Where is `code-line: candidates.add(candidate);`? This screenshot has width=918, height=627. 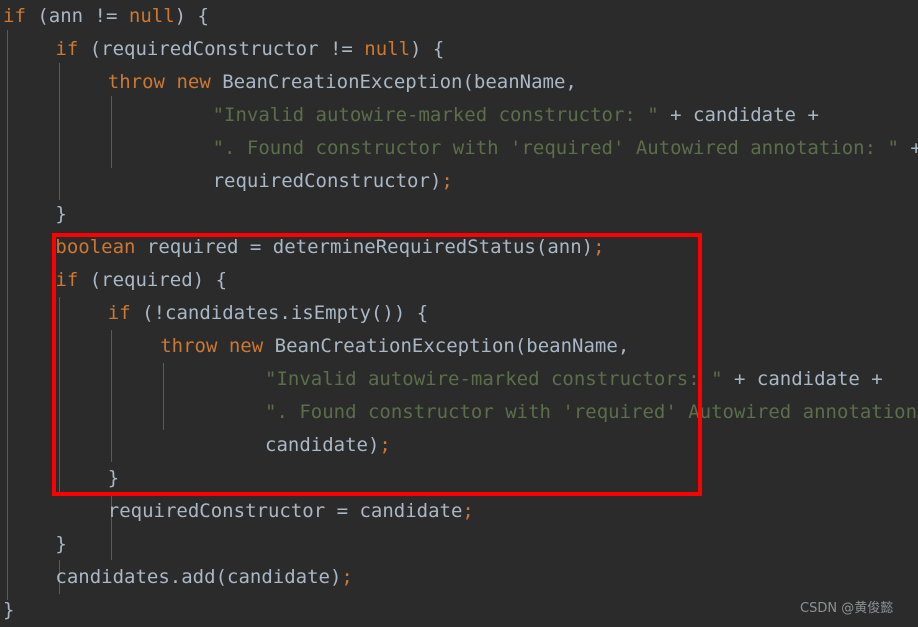 code-line: candidates.add(candidate); is located at coordinates (459, 577).